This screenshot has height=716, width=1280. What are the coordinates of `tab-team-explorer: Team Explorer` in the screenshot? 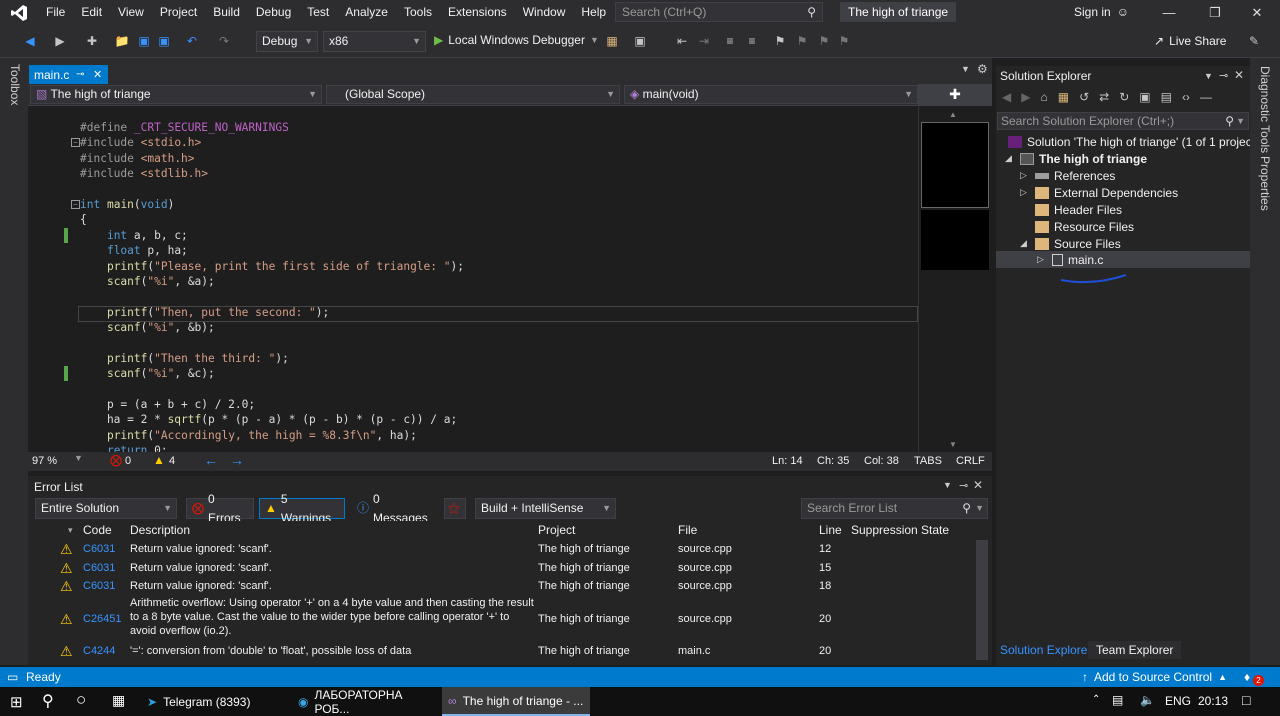 It's located at (1135, 650).